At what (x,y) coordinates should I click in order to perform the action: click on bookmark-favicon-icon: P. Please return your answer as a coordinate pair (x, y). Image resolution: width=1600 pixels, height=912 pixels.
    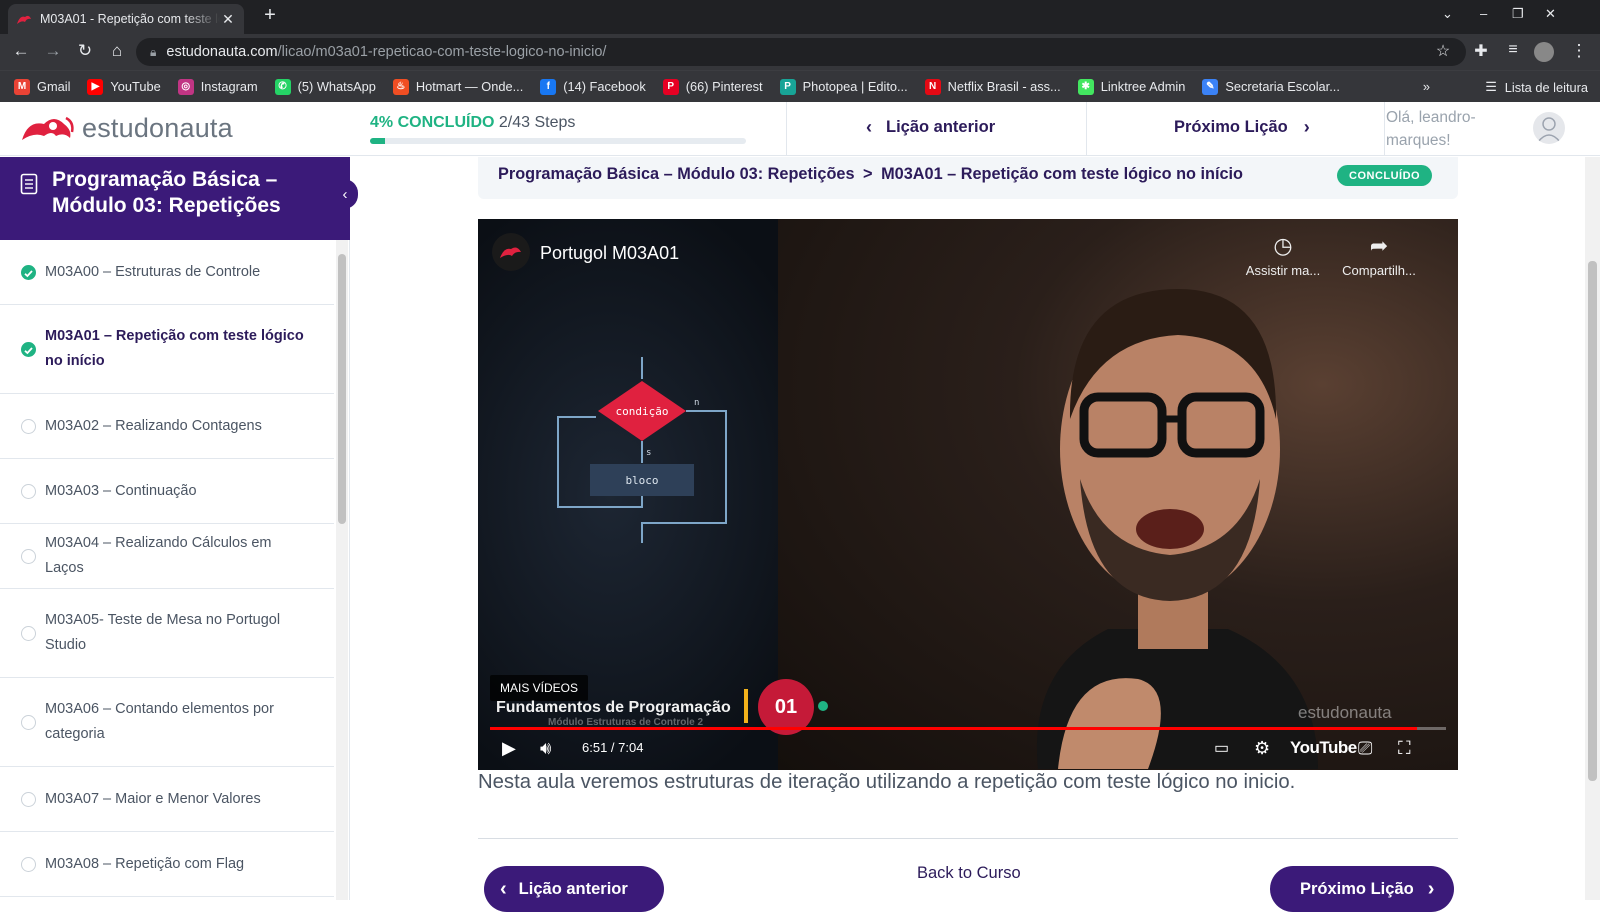
    Looking at the image, I should click on (670, 86).